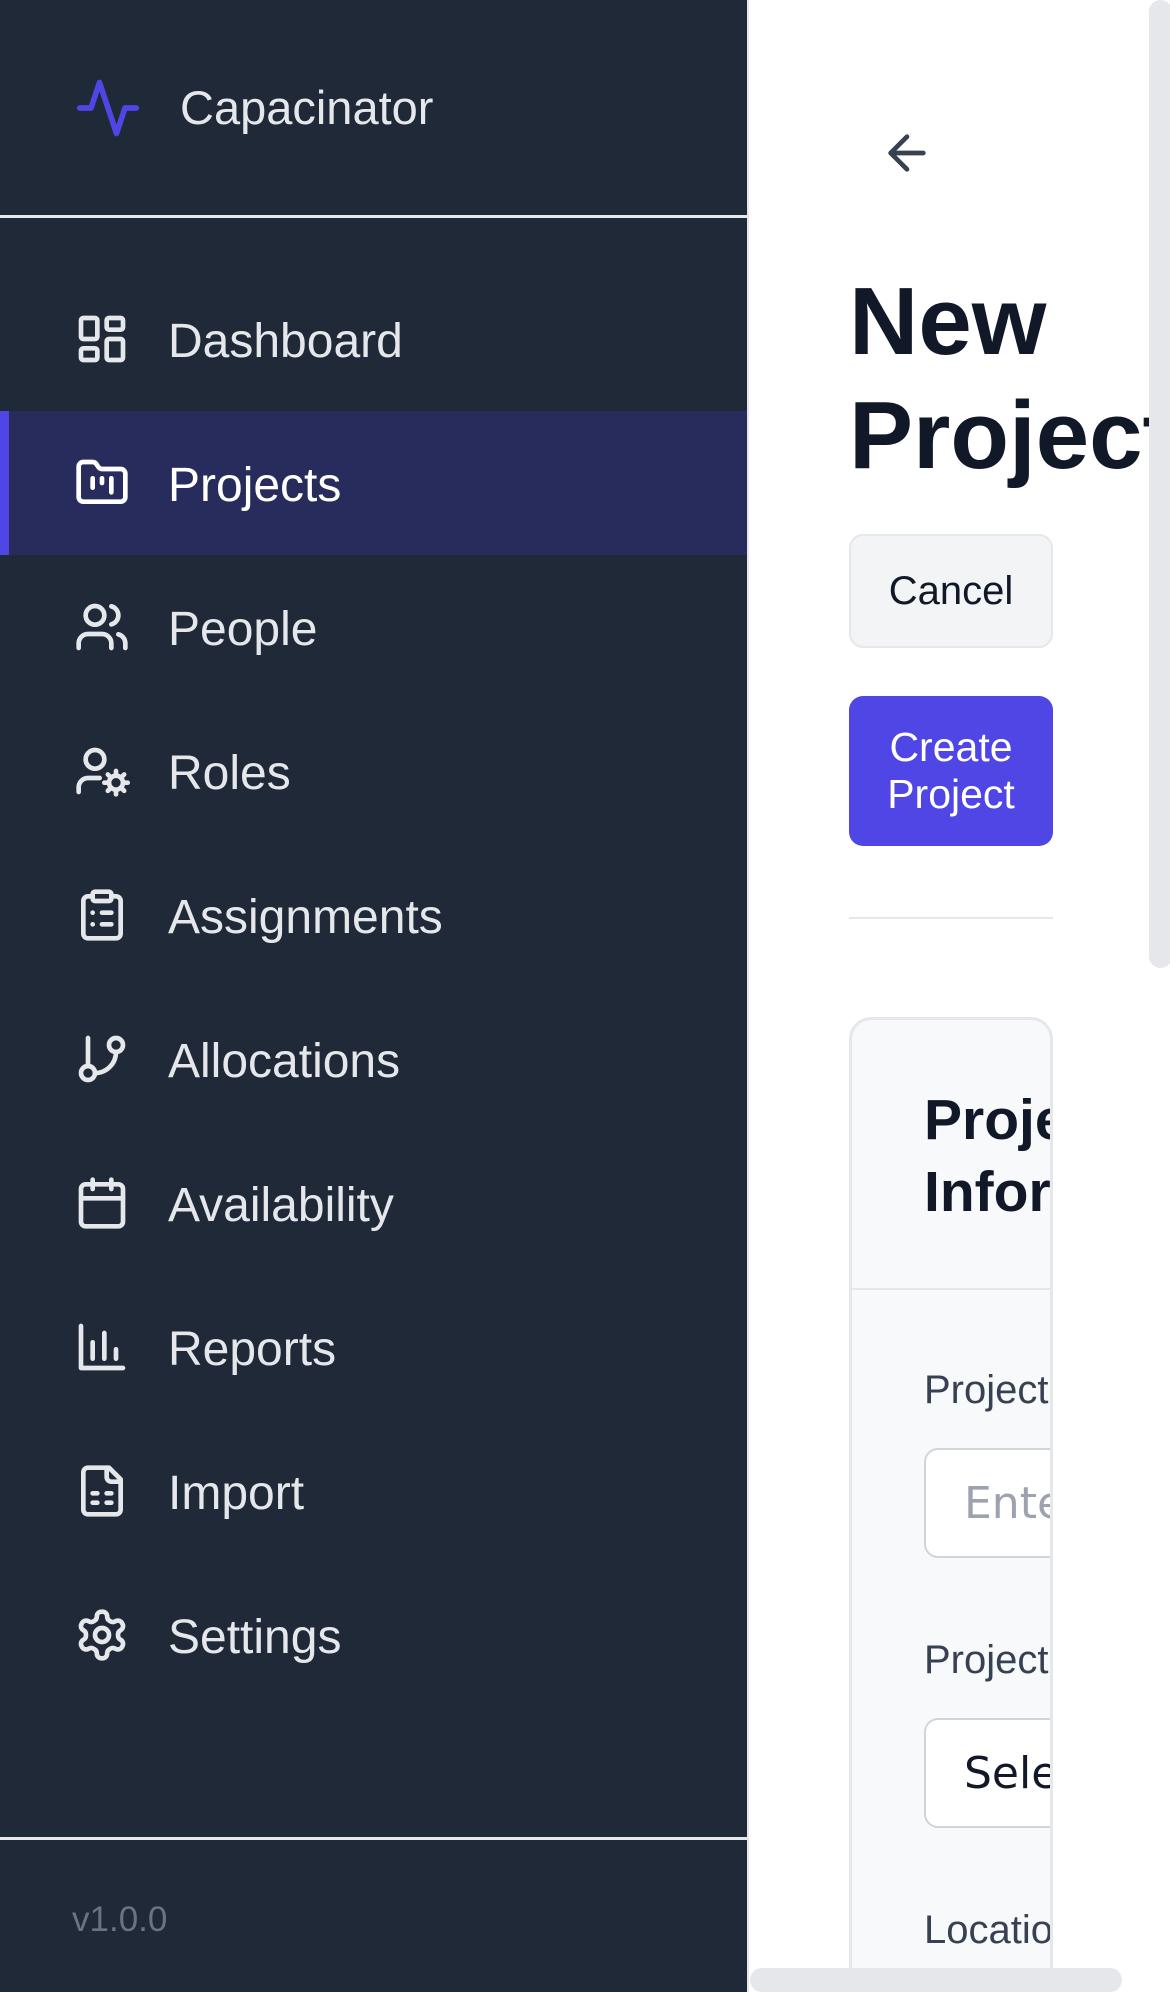 Image resolution: width=1170 pixels, height=1992 pixels. What do you see at coordinates (102, 339) in the screenshot?
I see `dashboard-icon` at bounding box center [102, 339].